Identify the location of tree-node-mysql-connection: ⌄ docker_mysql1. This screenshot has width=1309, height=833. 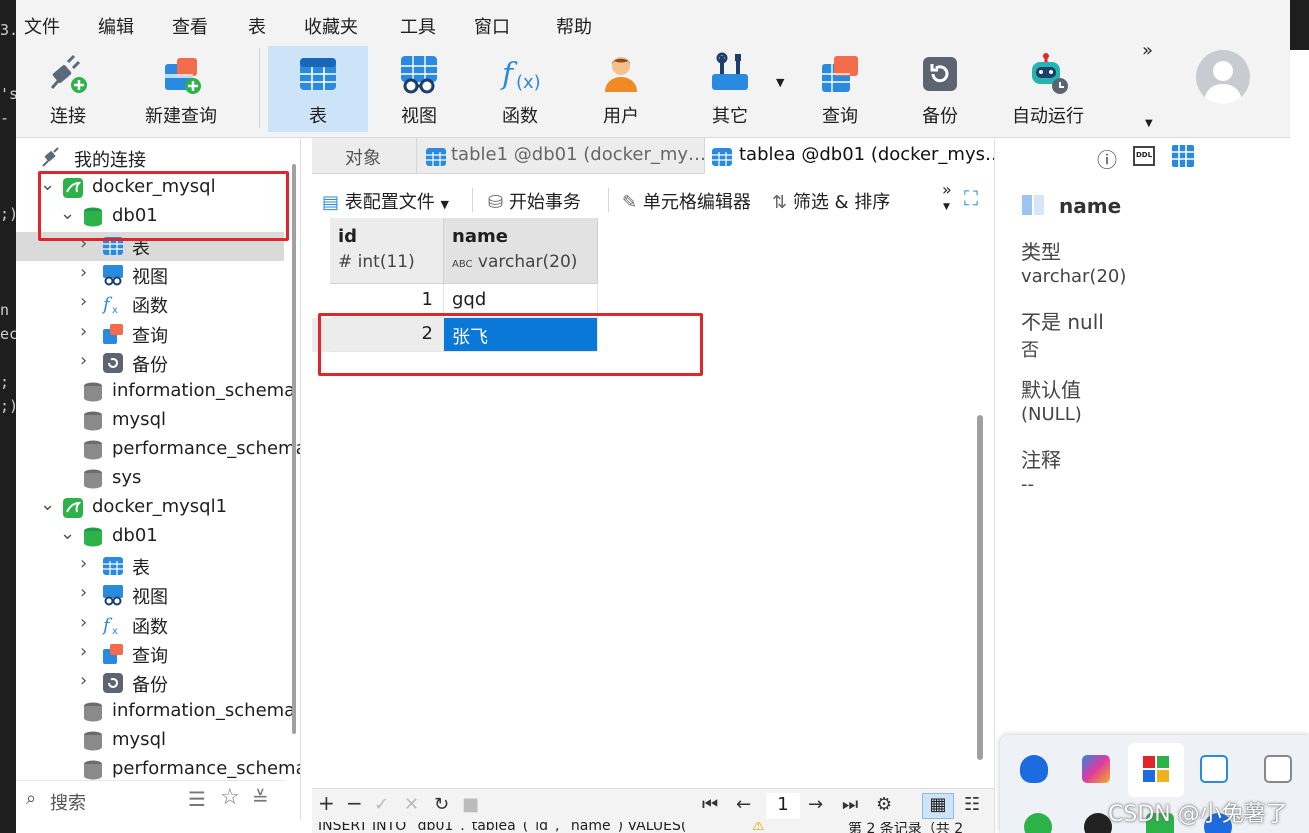
(150, 508).